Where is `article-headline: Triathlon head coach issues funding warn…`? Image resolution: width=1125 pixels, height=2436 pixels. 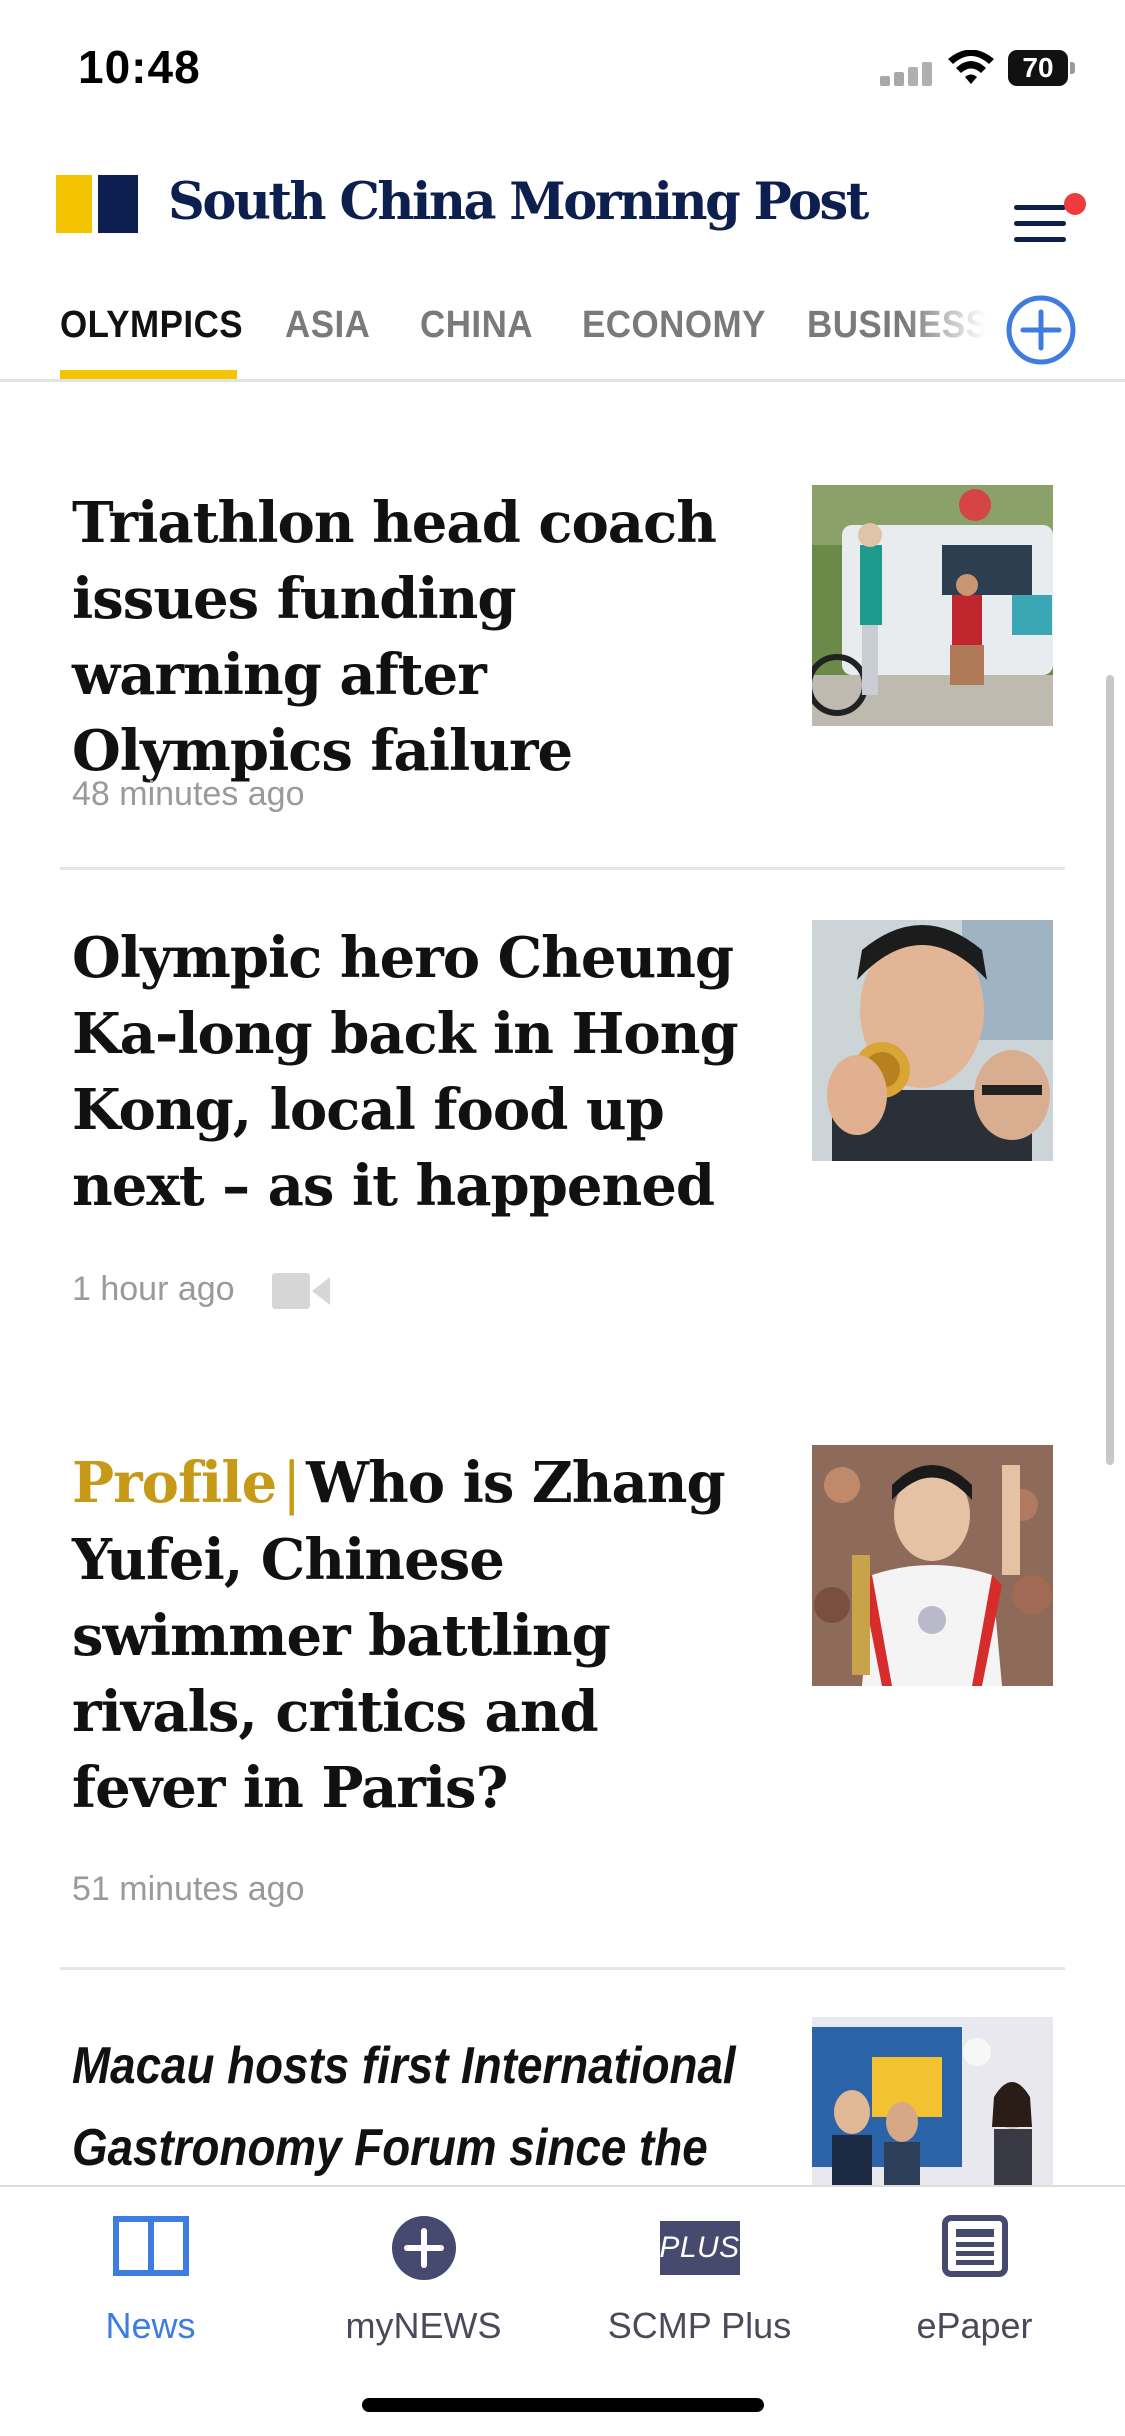 article-headline: Triathlon head coach issues funding warn… is located at coordinates (412, 637).